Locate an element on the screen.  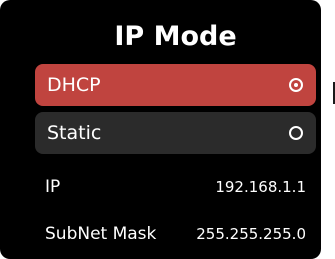
subnet-mask-value: 255.255.255.0 is located at coordinates (251, 234).